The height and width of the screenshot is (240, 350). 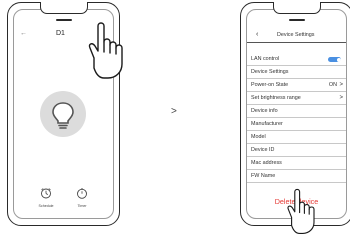 What do you see at coordinates (296, 72) in the screenshot?
I see `settings-row: Device Settings` at bounding box center [296, 72].